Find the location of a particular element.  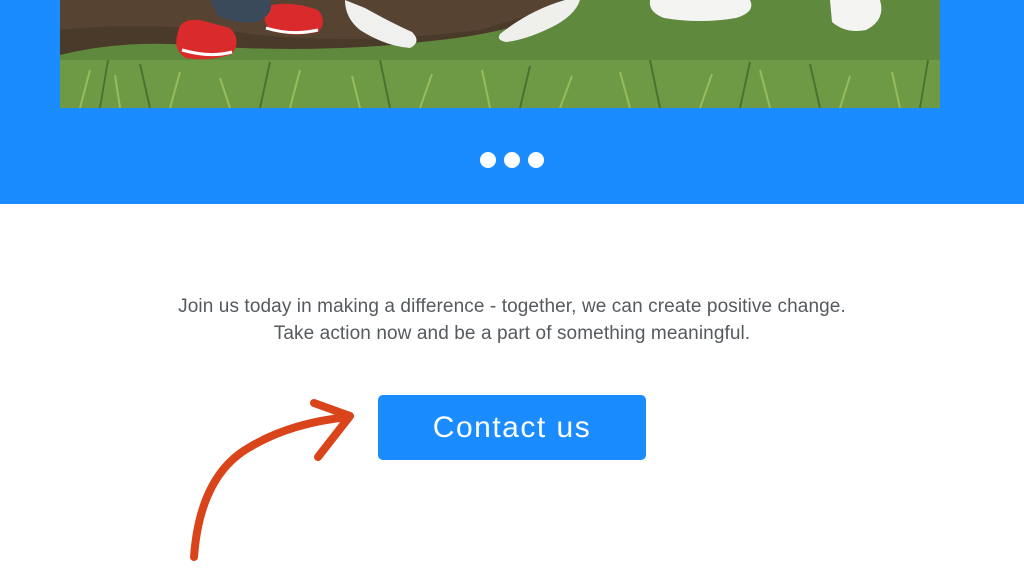

contact-us-button: Contact us is located at coordinates (512, 427).